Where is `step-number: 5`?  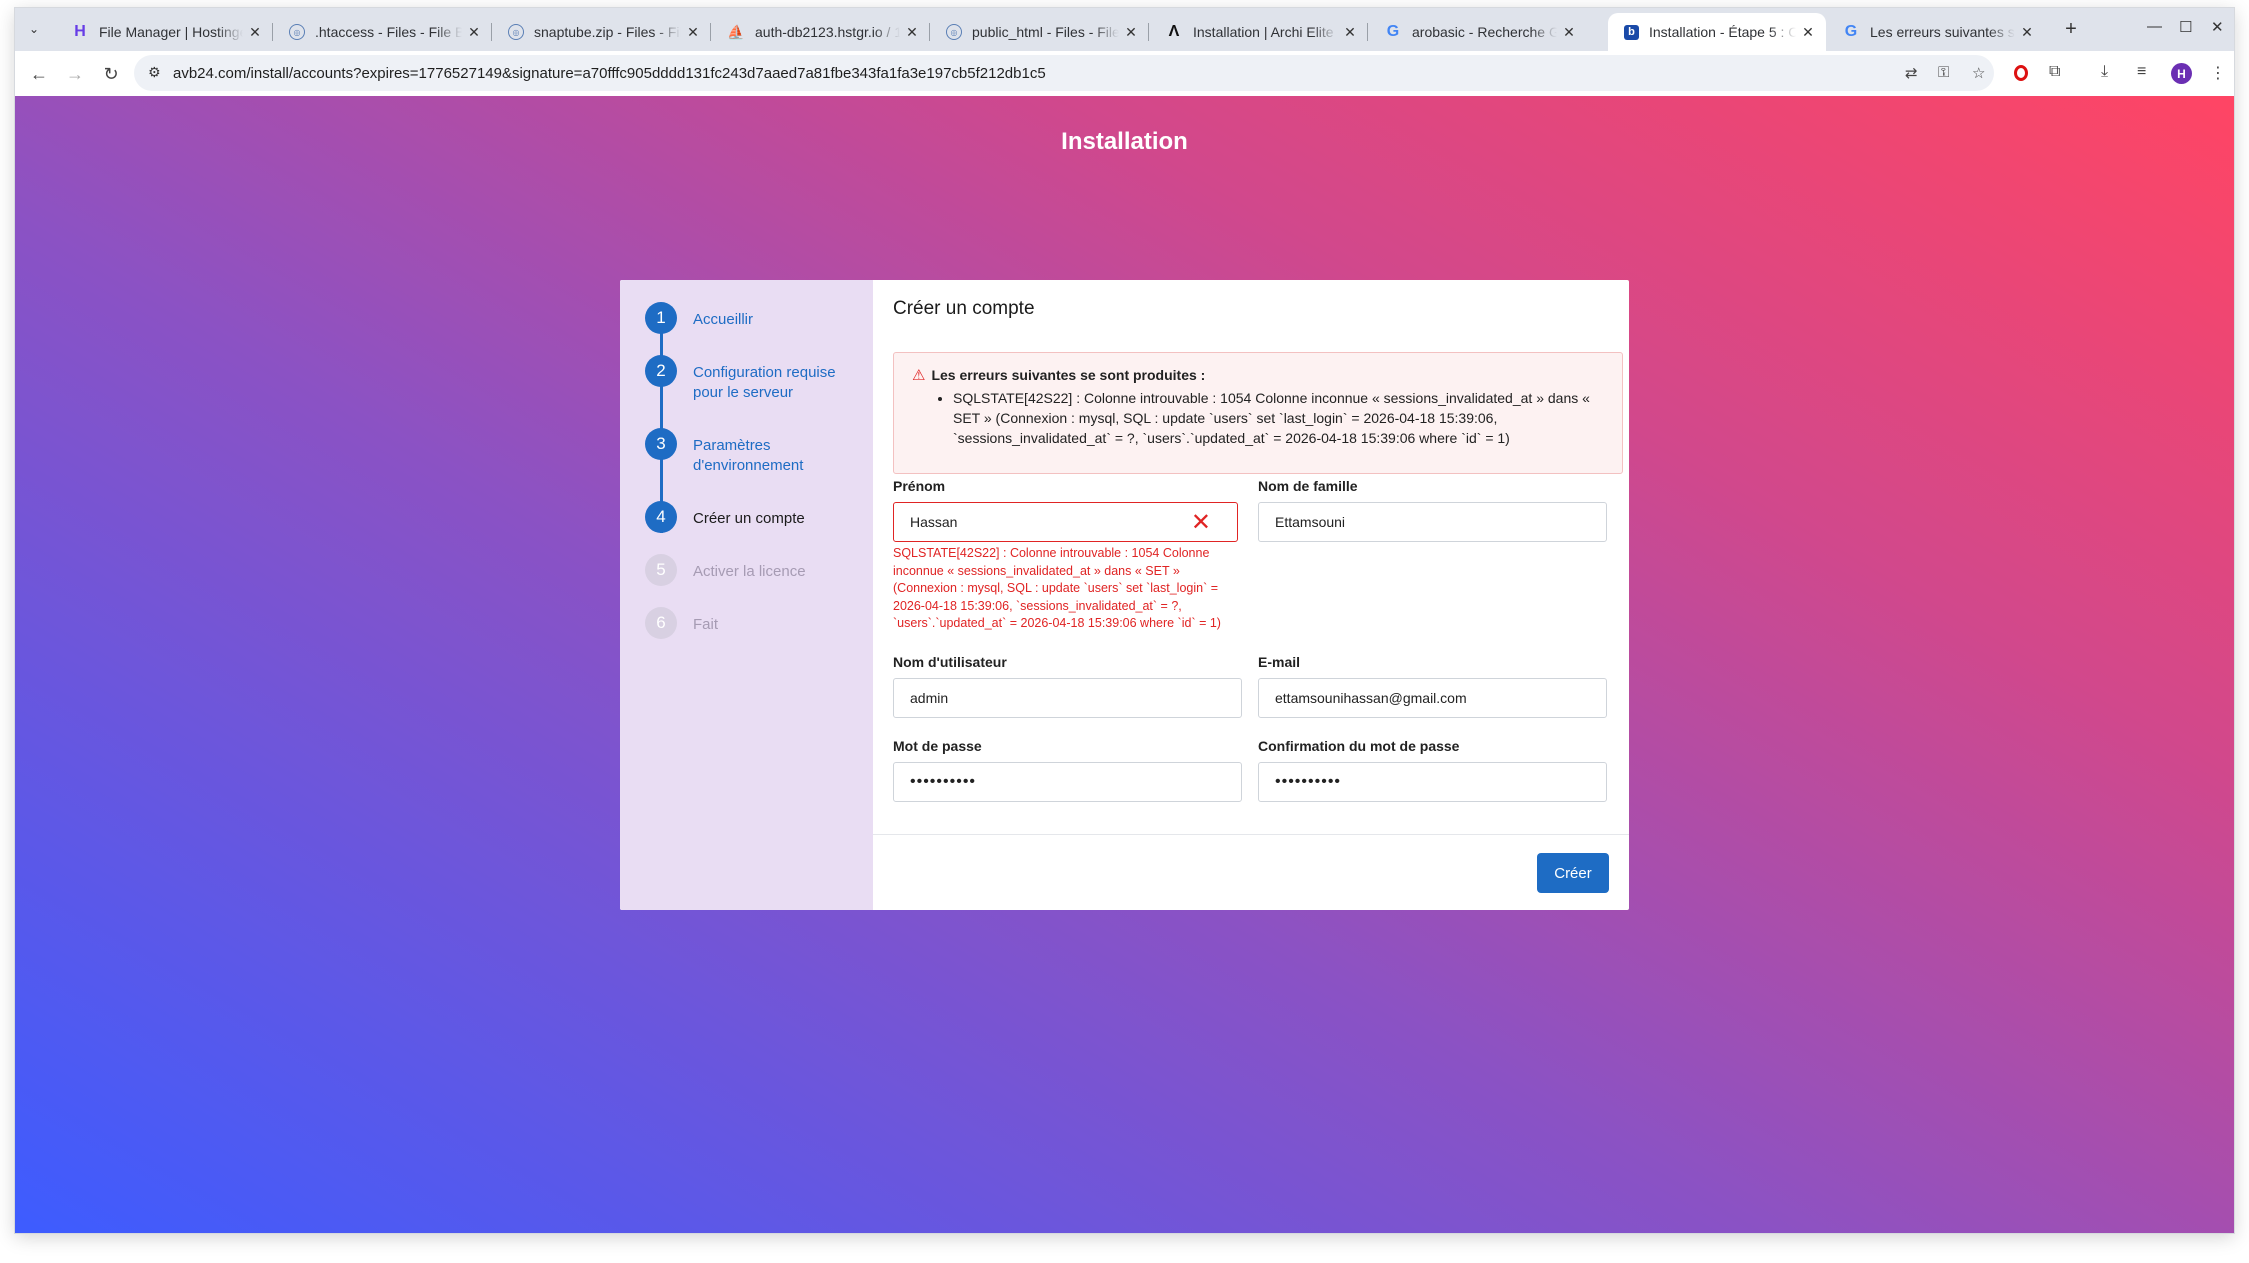
step-number: 5 is located at coordinates (661, 570).